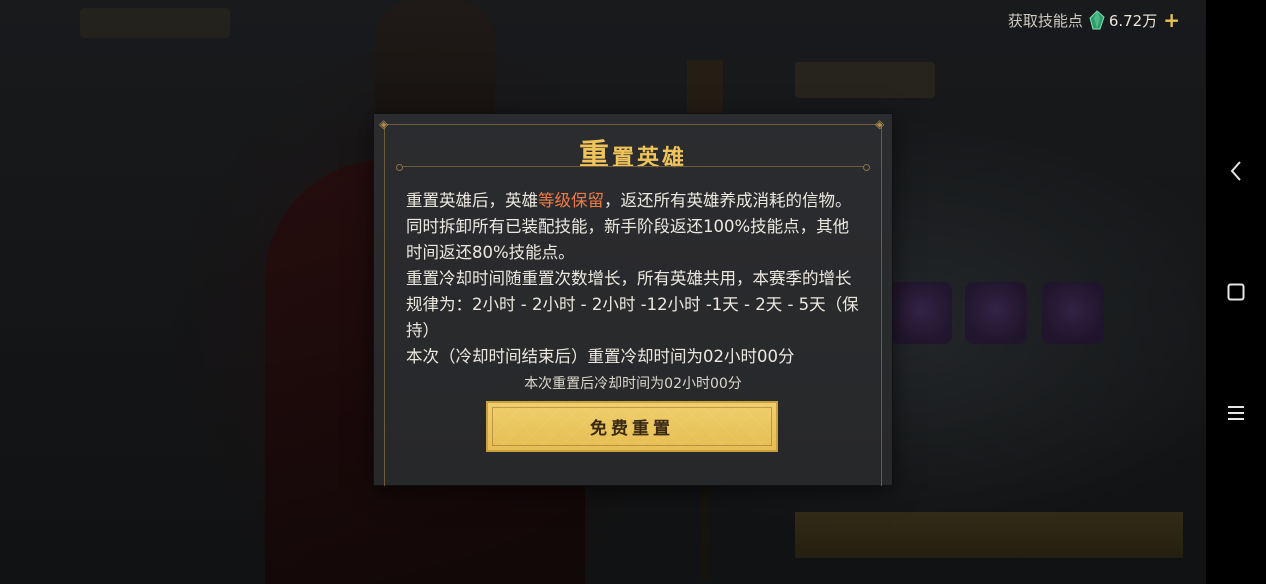  I want to click on green-gem-icon, so click(1097, 20).